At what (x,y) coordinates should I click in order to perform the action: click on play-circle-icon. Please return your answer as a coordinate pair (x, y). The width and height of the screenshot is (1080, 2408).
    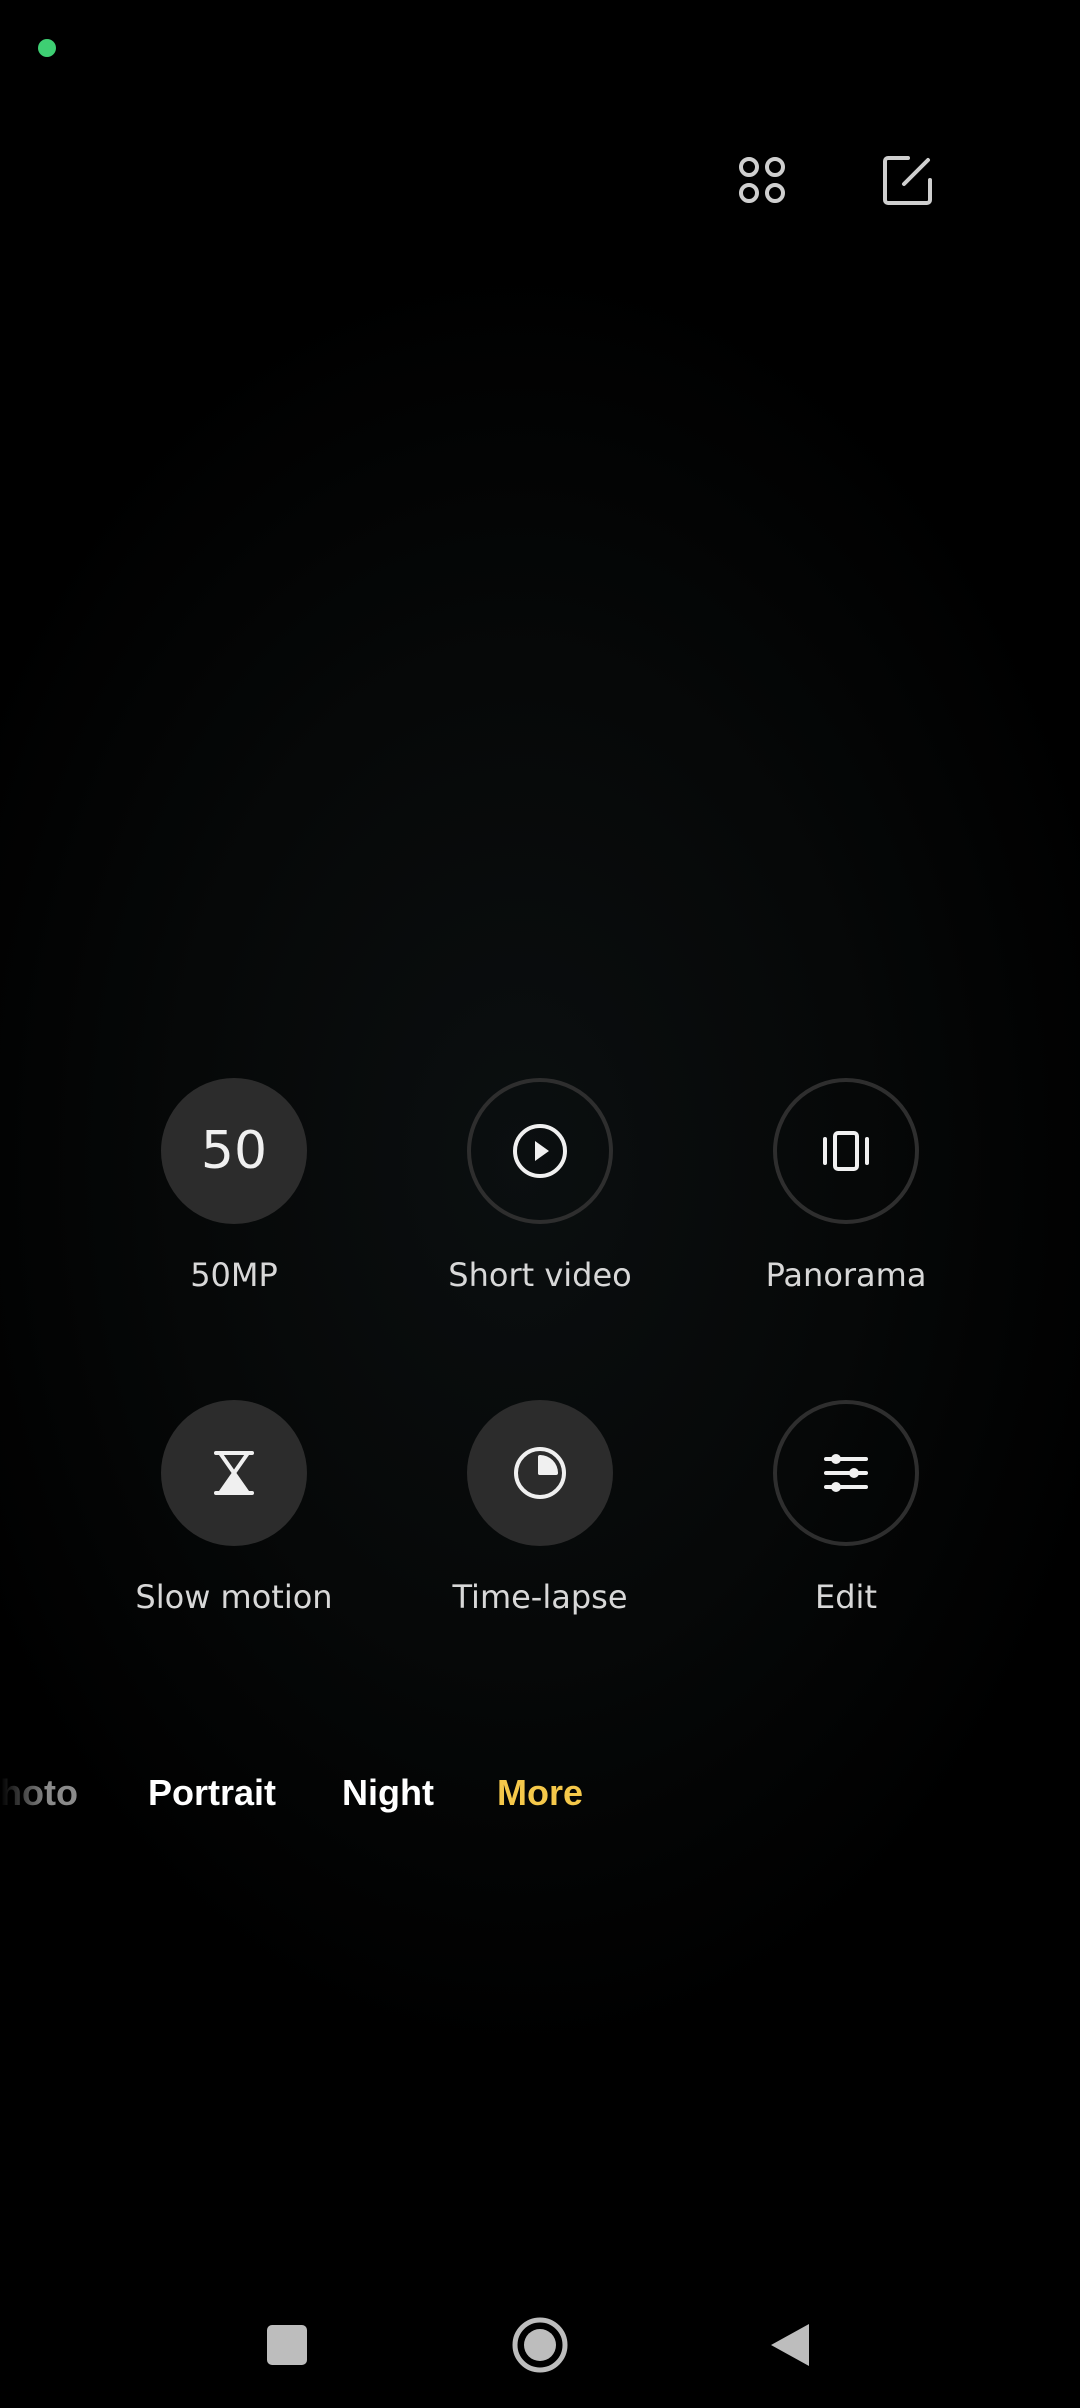
    Looking at the image, I should click on (540, 1151).